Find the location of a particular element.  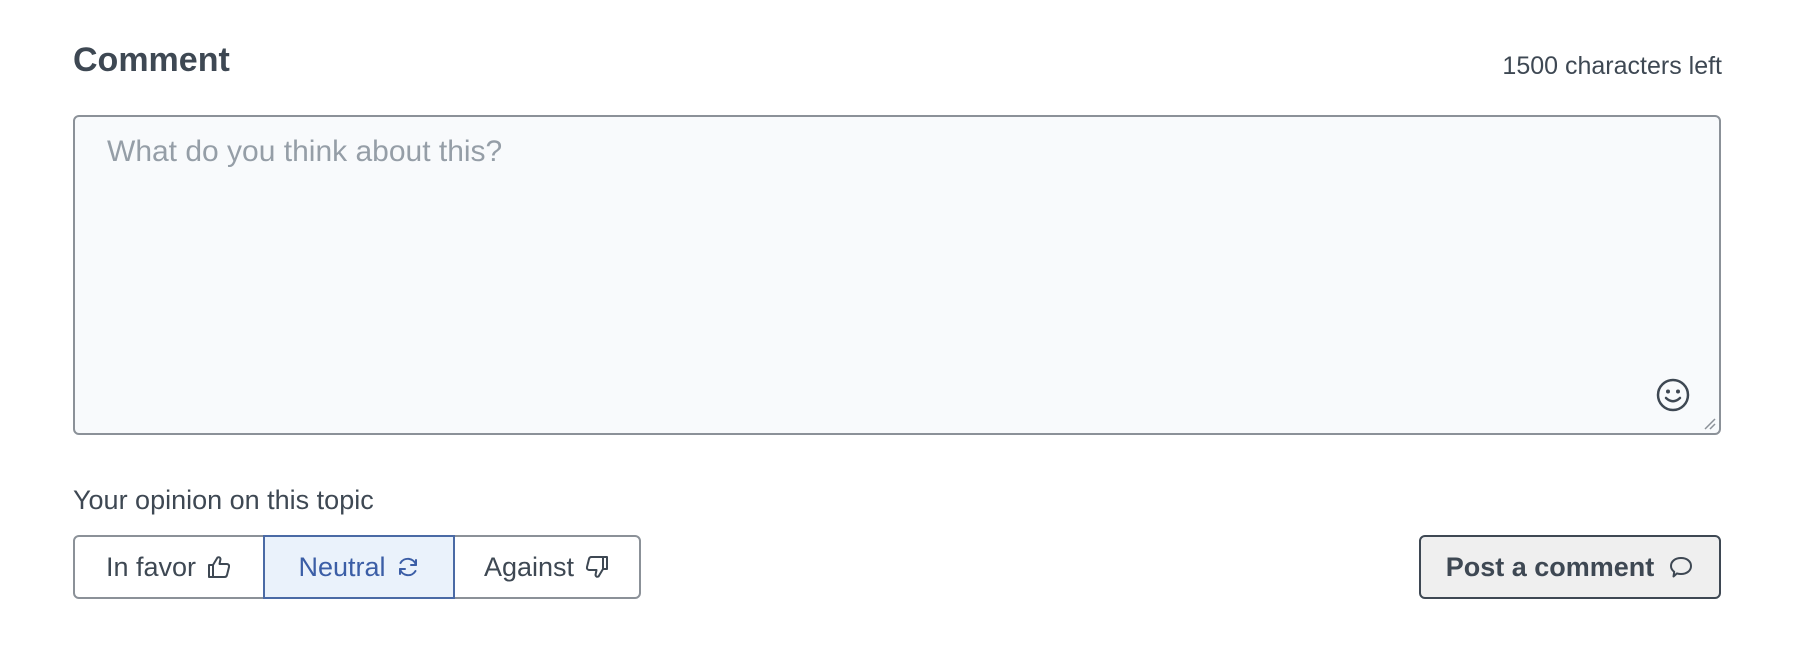

refresh-circle-icon is located at coordinates (407, 567).